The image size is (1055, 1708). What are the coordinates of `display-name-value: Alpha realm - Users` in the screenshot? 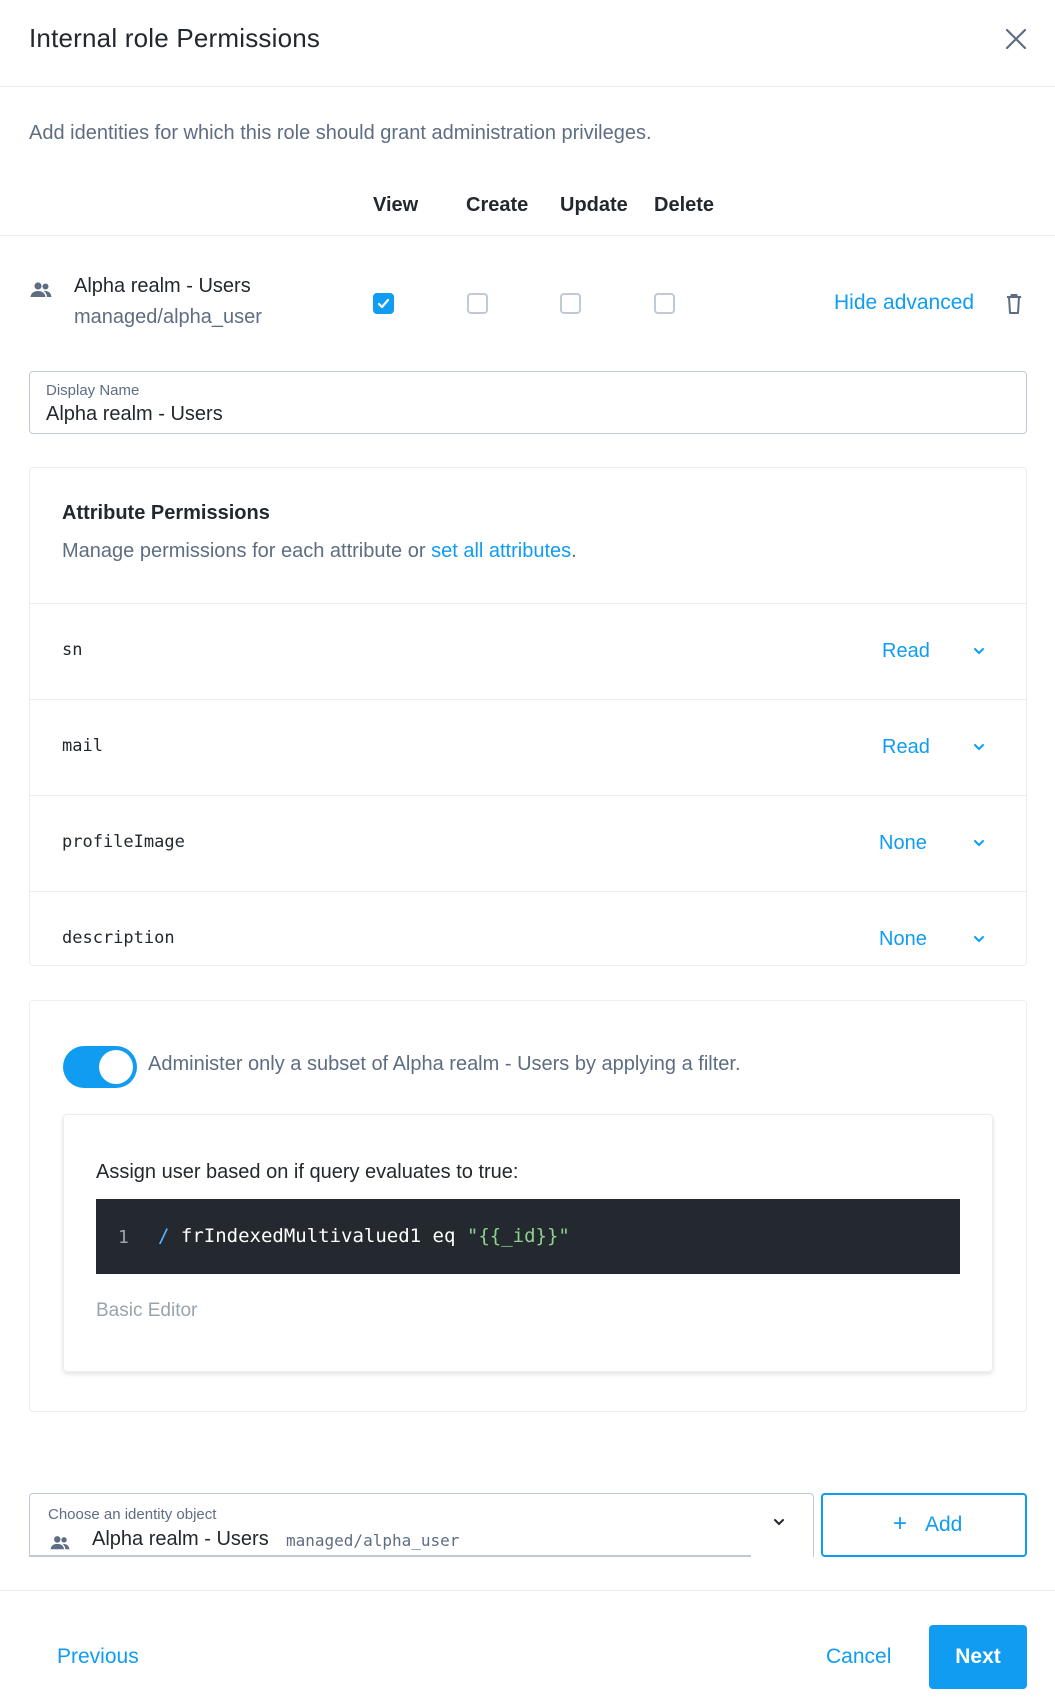 It's located at (134, 414).